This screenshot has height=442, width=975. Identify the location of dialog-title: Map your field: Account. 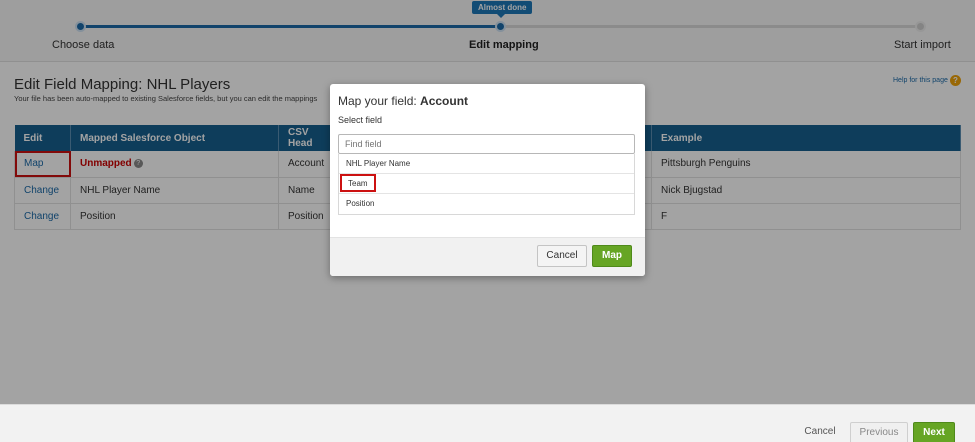
(403, 101).